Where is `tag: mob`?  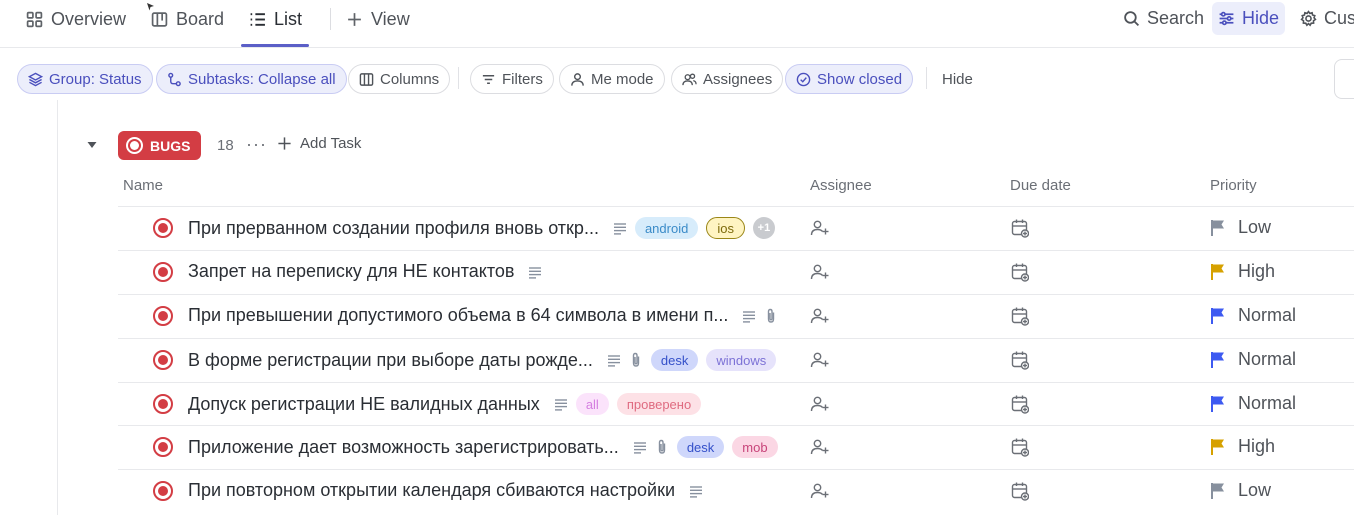 tag: mob is located at coordinates (755, 447).